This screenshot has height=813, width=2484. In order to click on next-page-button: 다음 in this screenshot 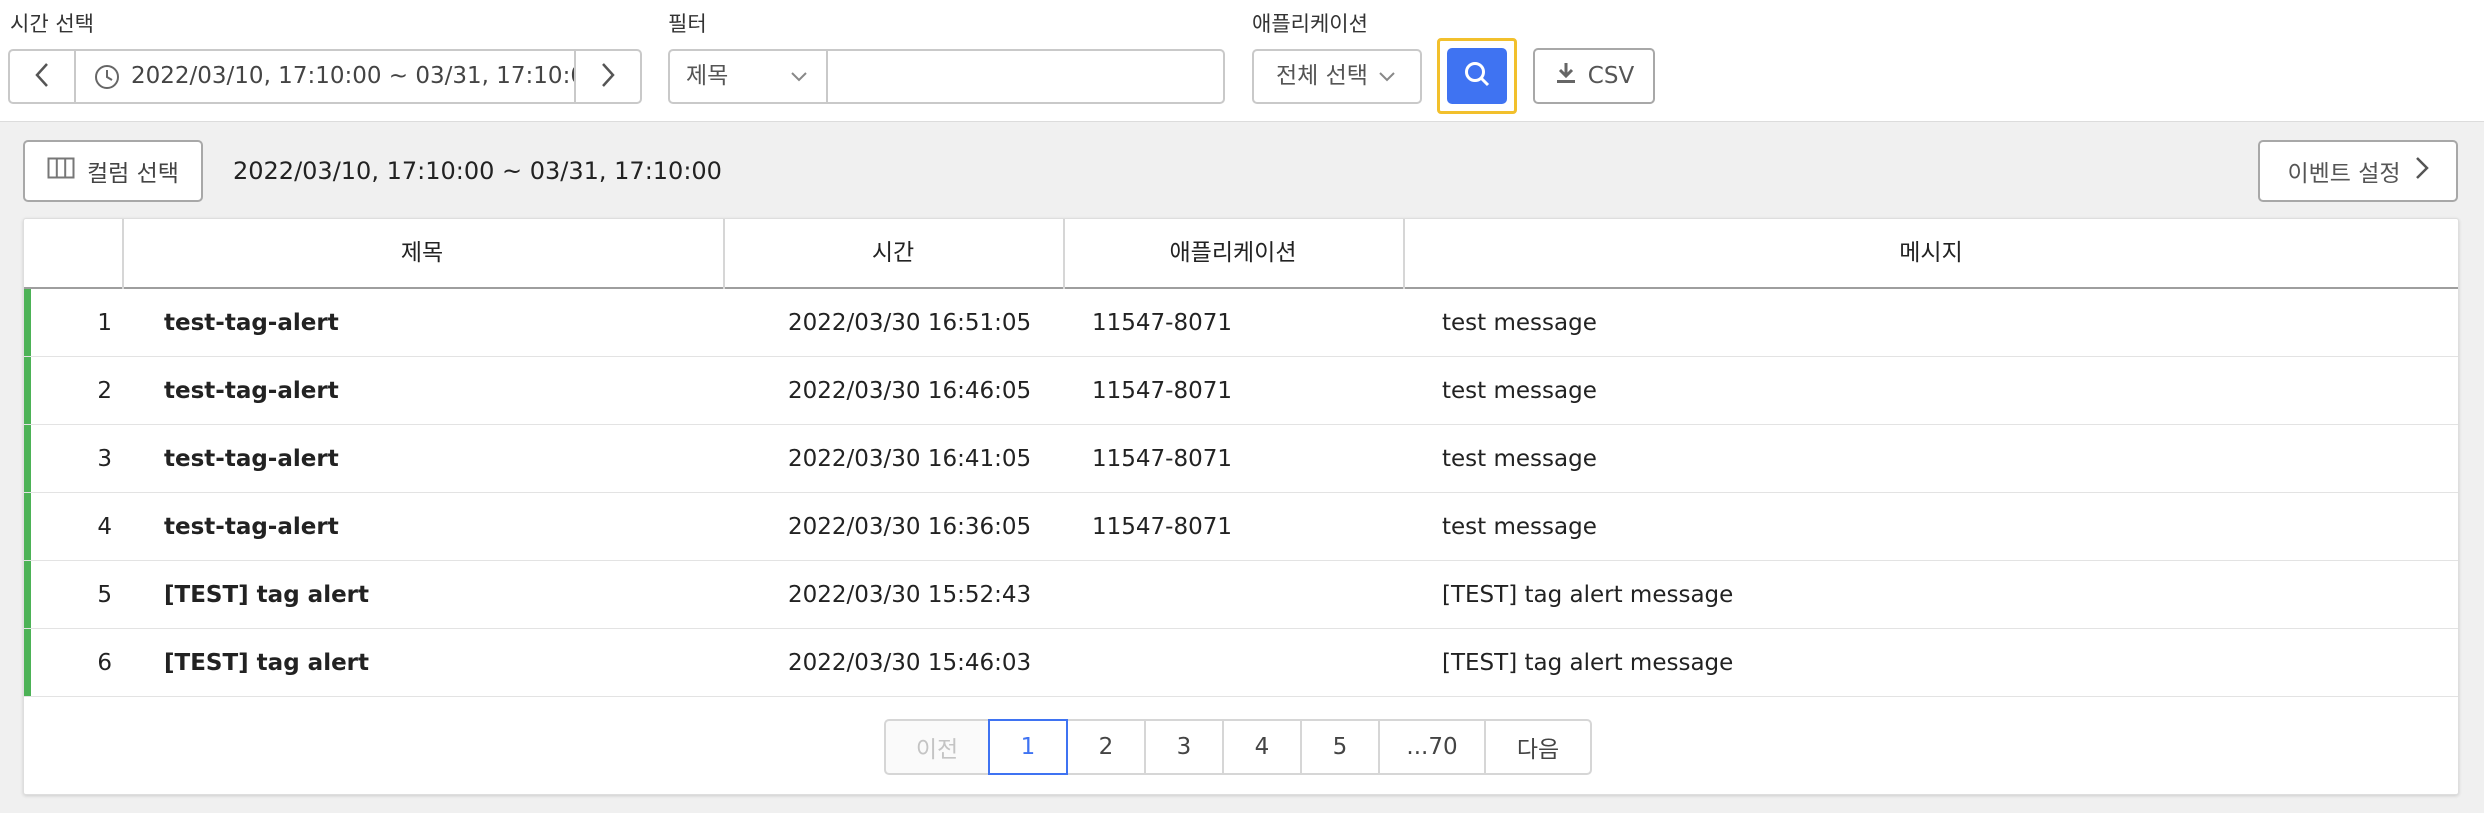, I will do `click(1538, 747)`.